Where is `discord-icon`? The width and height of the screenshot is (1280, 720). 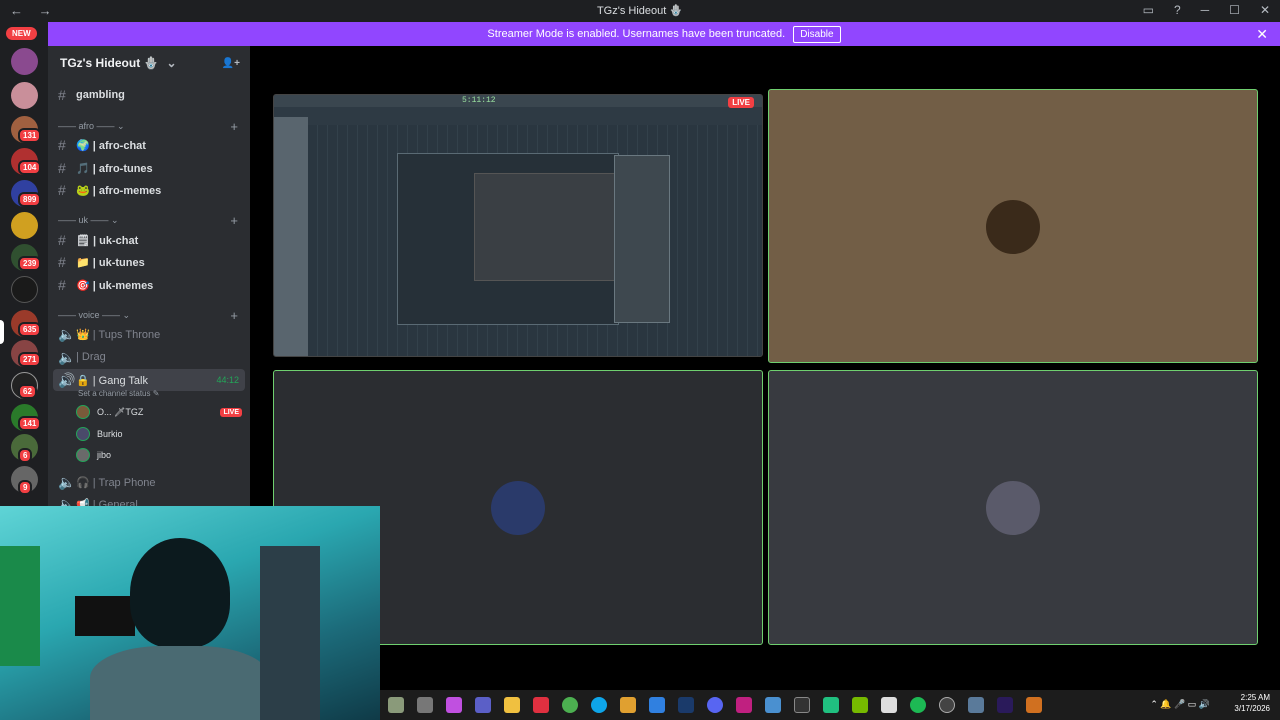 discord-icon is located at coordinates (715, 705).